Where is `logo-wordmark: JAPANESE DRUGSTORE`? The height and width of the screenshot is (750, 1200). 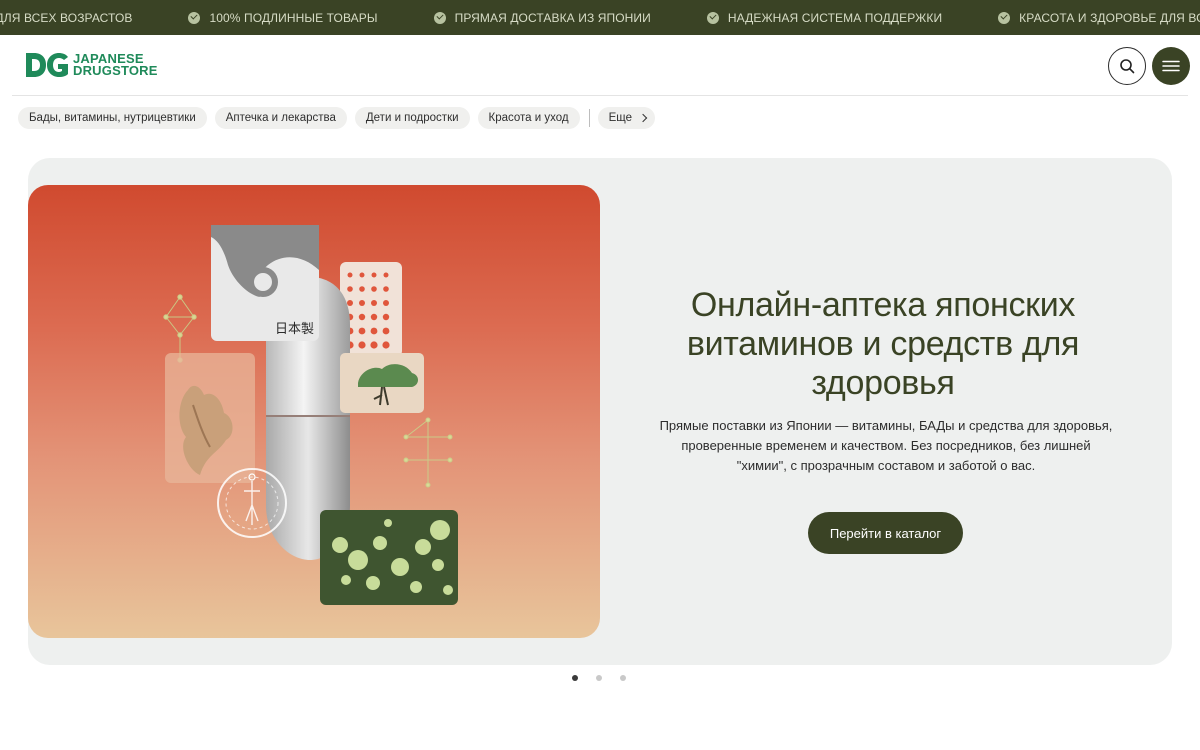
logo-wordmark: JAPANESE DRUGSTORE is located at coordinates (115, 64).